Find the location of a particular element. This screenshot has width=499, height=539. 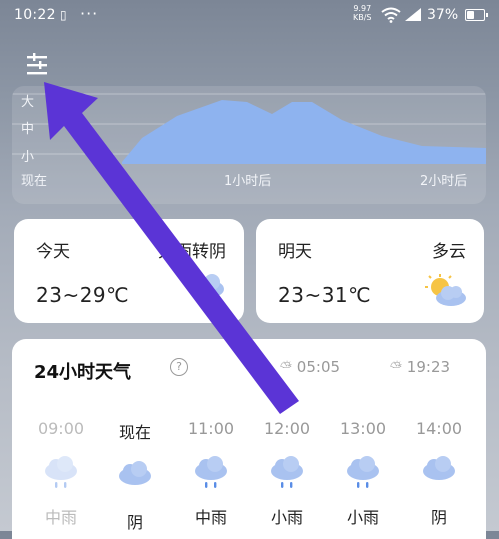

status-bar: 10:22 ▯ ··· 9.97 KB/S 37% is located at coordinates (249, 16).